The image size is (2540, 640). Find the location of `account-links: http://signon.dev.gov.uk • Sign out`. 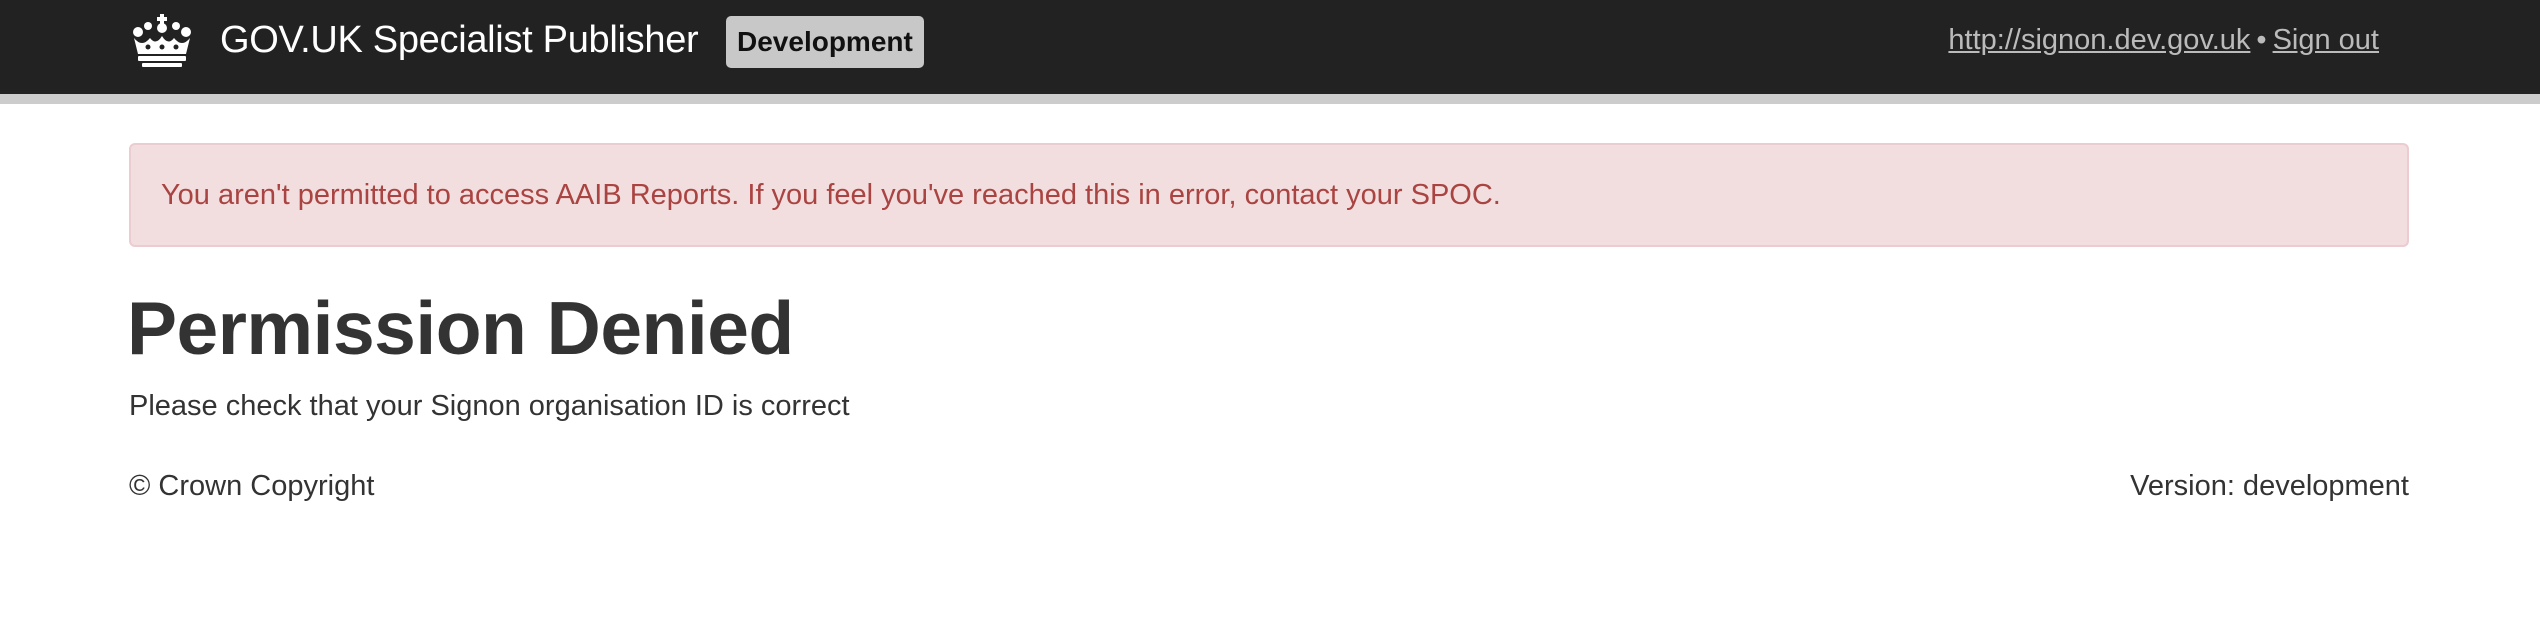

account-links: http://signon.dev.gov.uk • Sign out is located at coordinates (2163, 40).